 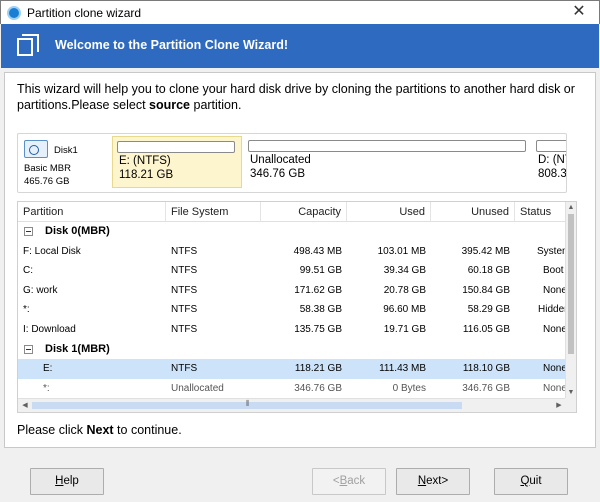 I want to click on quit-button: Quit, so click(x=531, y=481).